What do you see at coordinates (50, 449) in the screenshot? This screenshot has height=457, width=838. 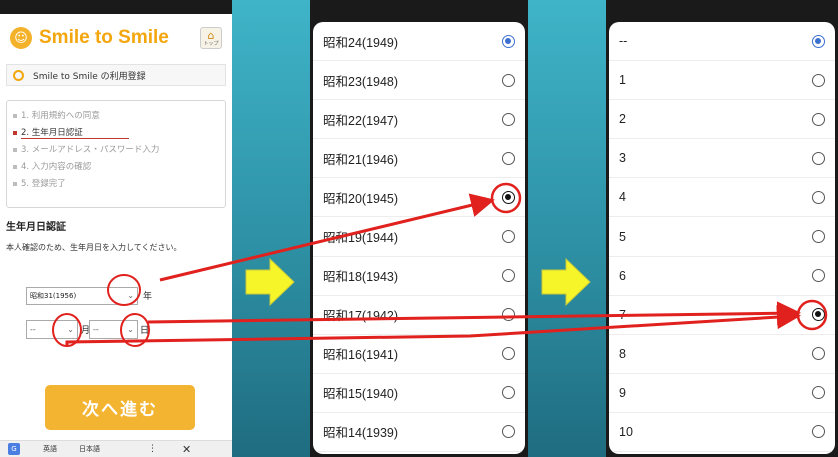 I see `translate-english: 英語` at bounding box center [50, 449].